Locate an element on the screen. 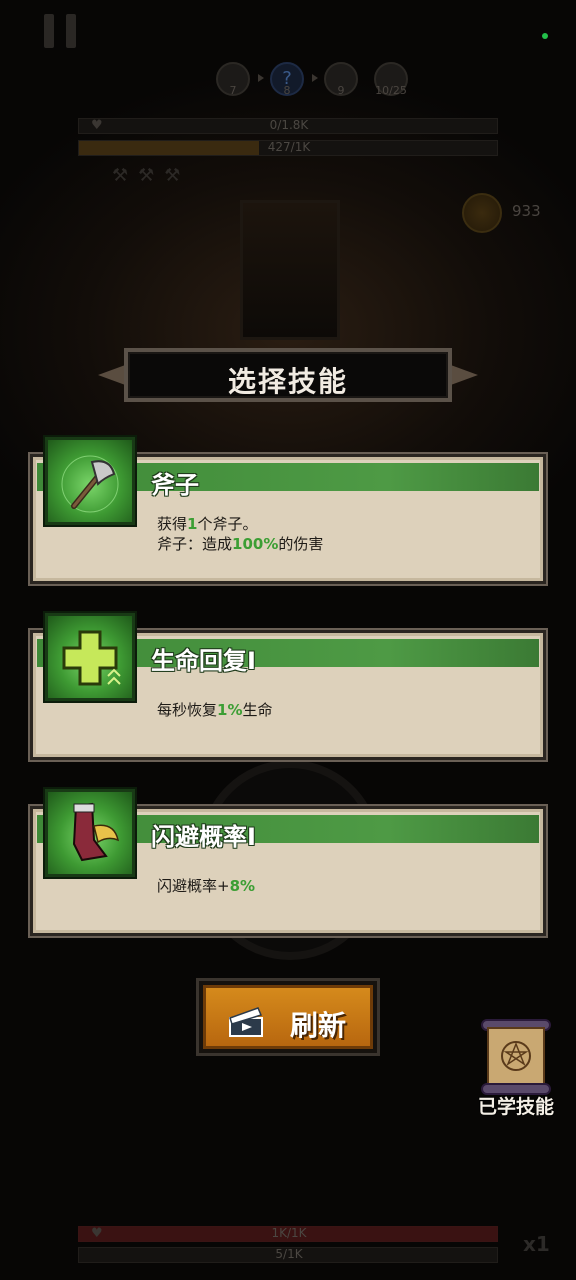  desc-text: 获得 is located at coordinates (172, 524).